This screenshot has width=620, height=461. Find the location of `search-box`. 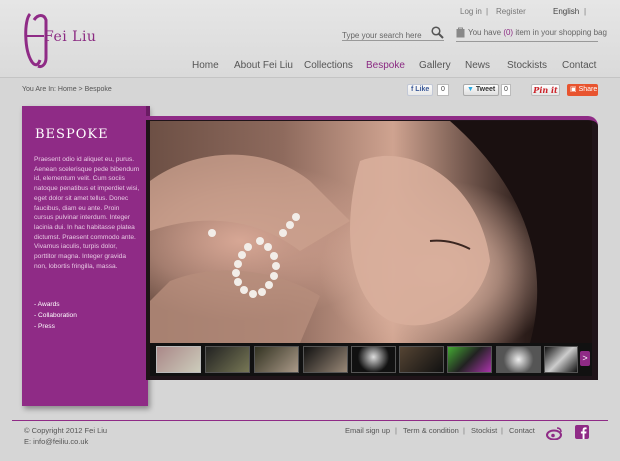

search-box is located at coordinates (393, 34).